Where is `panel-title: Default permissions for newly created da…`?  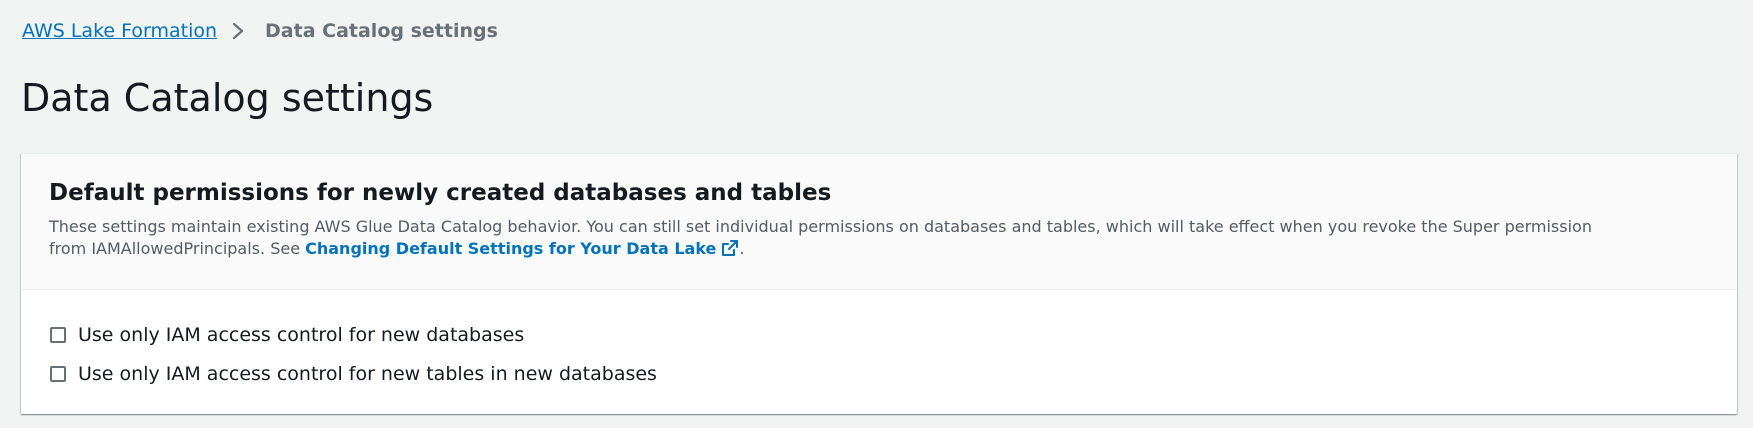
panel-title: Default permissions for newly created da… is located at coordinates (440, 193).